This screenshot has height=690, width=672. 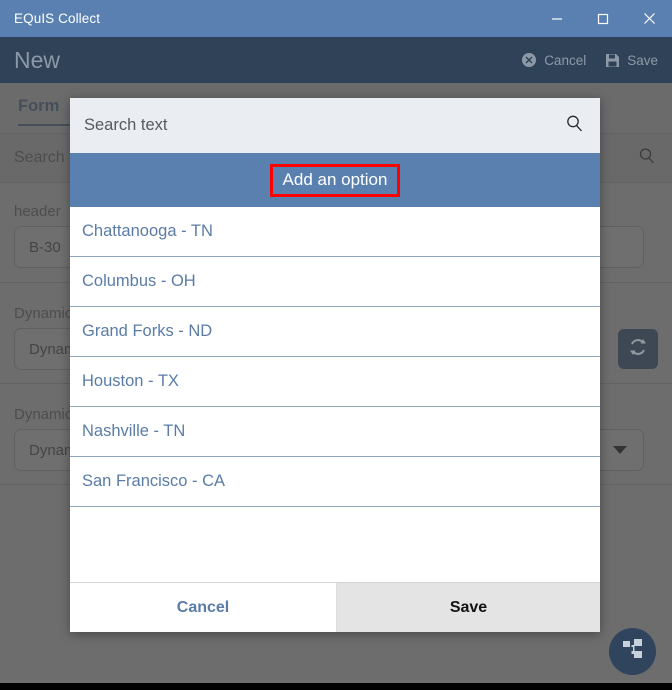 I want to click on window-titlebar: EQuIS Collect, so click(x=336, y=18).